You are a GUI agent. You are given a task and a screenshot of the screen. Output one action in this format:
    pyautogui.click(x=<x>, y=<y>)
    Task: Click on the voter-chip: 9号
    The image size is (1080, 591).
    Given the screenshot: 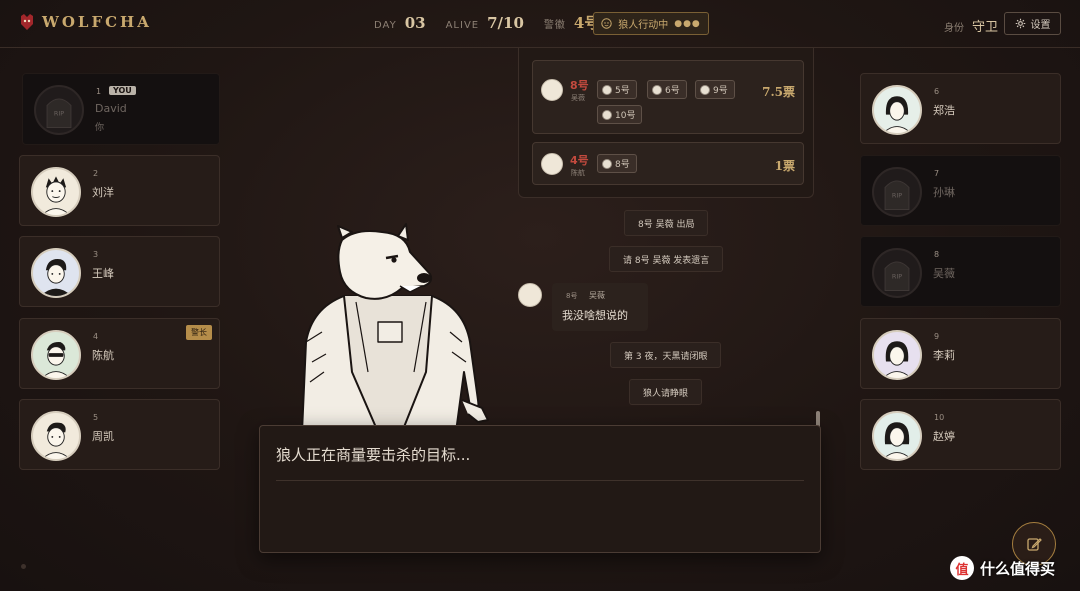 What is the action you would take?
    pyautogui.click(x=715, y=89)
    